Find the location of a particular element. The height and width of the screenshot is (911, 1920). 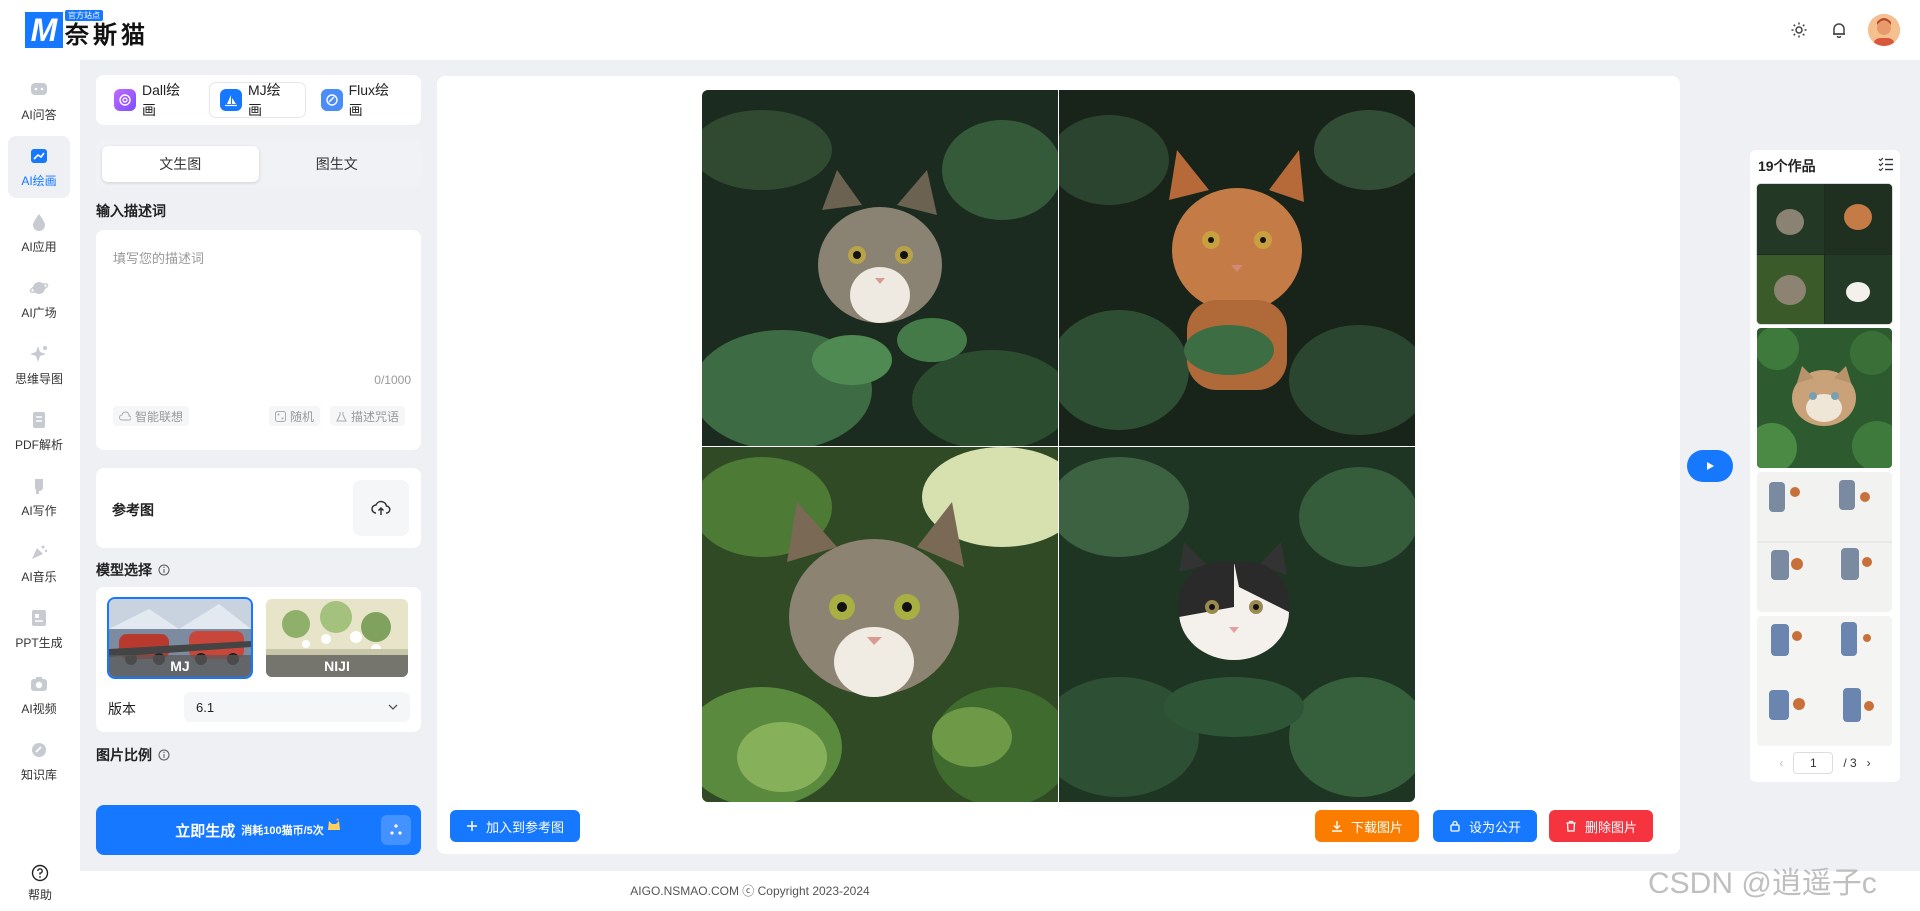

brand-name: 奈斯猫 is located at coordinates (107, 35).